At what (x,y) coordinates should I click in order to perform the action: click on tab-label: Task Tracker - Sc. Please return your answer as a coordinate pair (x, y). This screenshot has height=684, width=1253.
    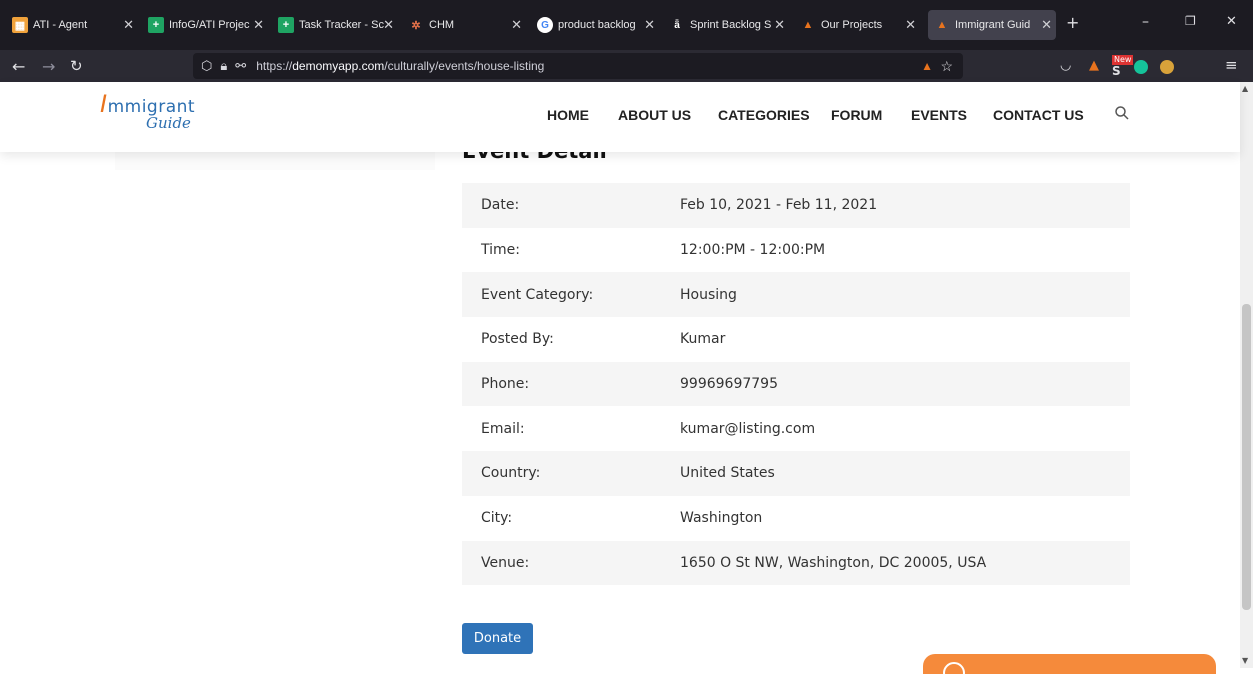
    Looking at the image, I should click on (341, 25).